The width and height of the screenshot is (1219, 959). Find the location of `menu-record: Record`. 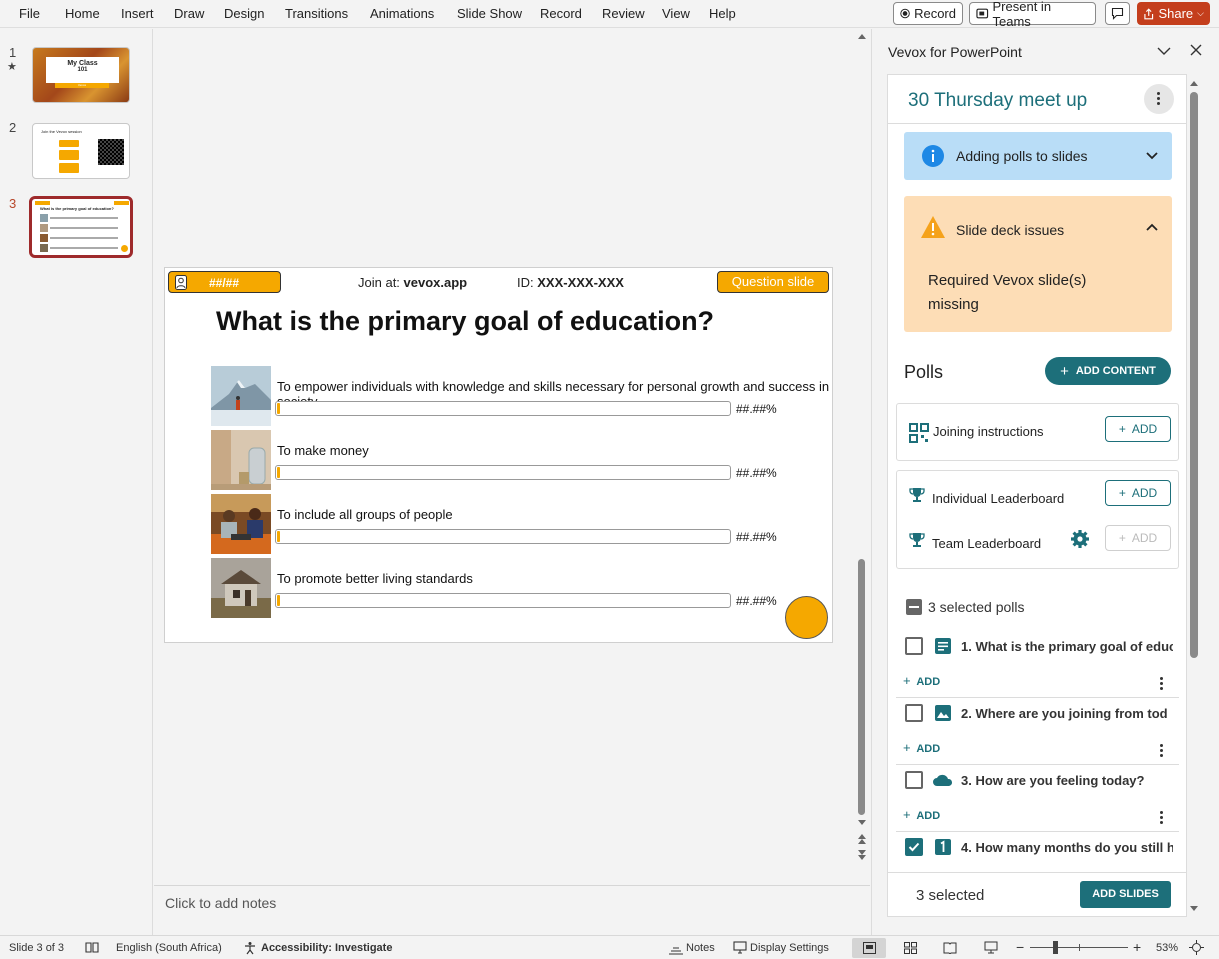

menu-record: Record is located at coordinates (561, 13).